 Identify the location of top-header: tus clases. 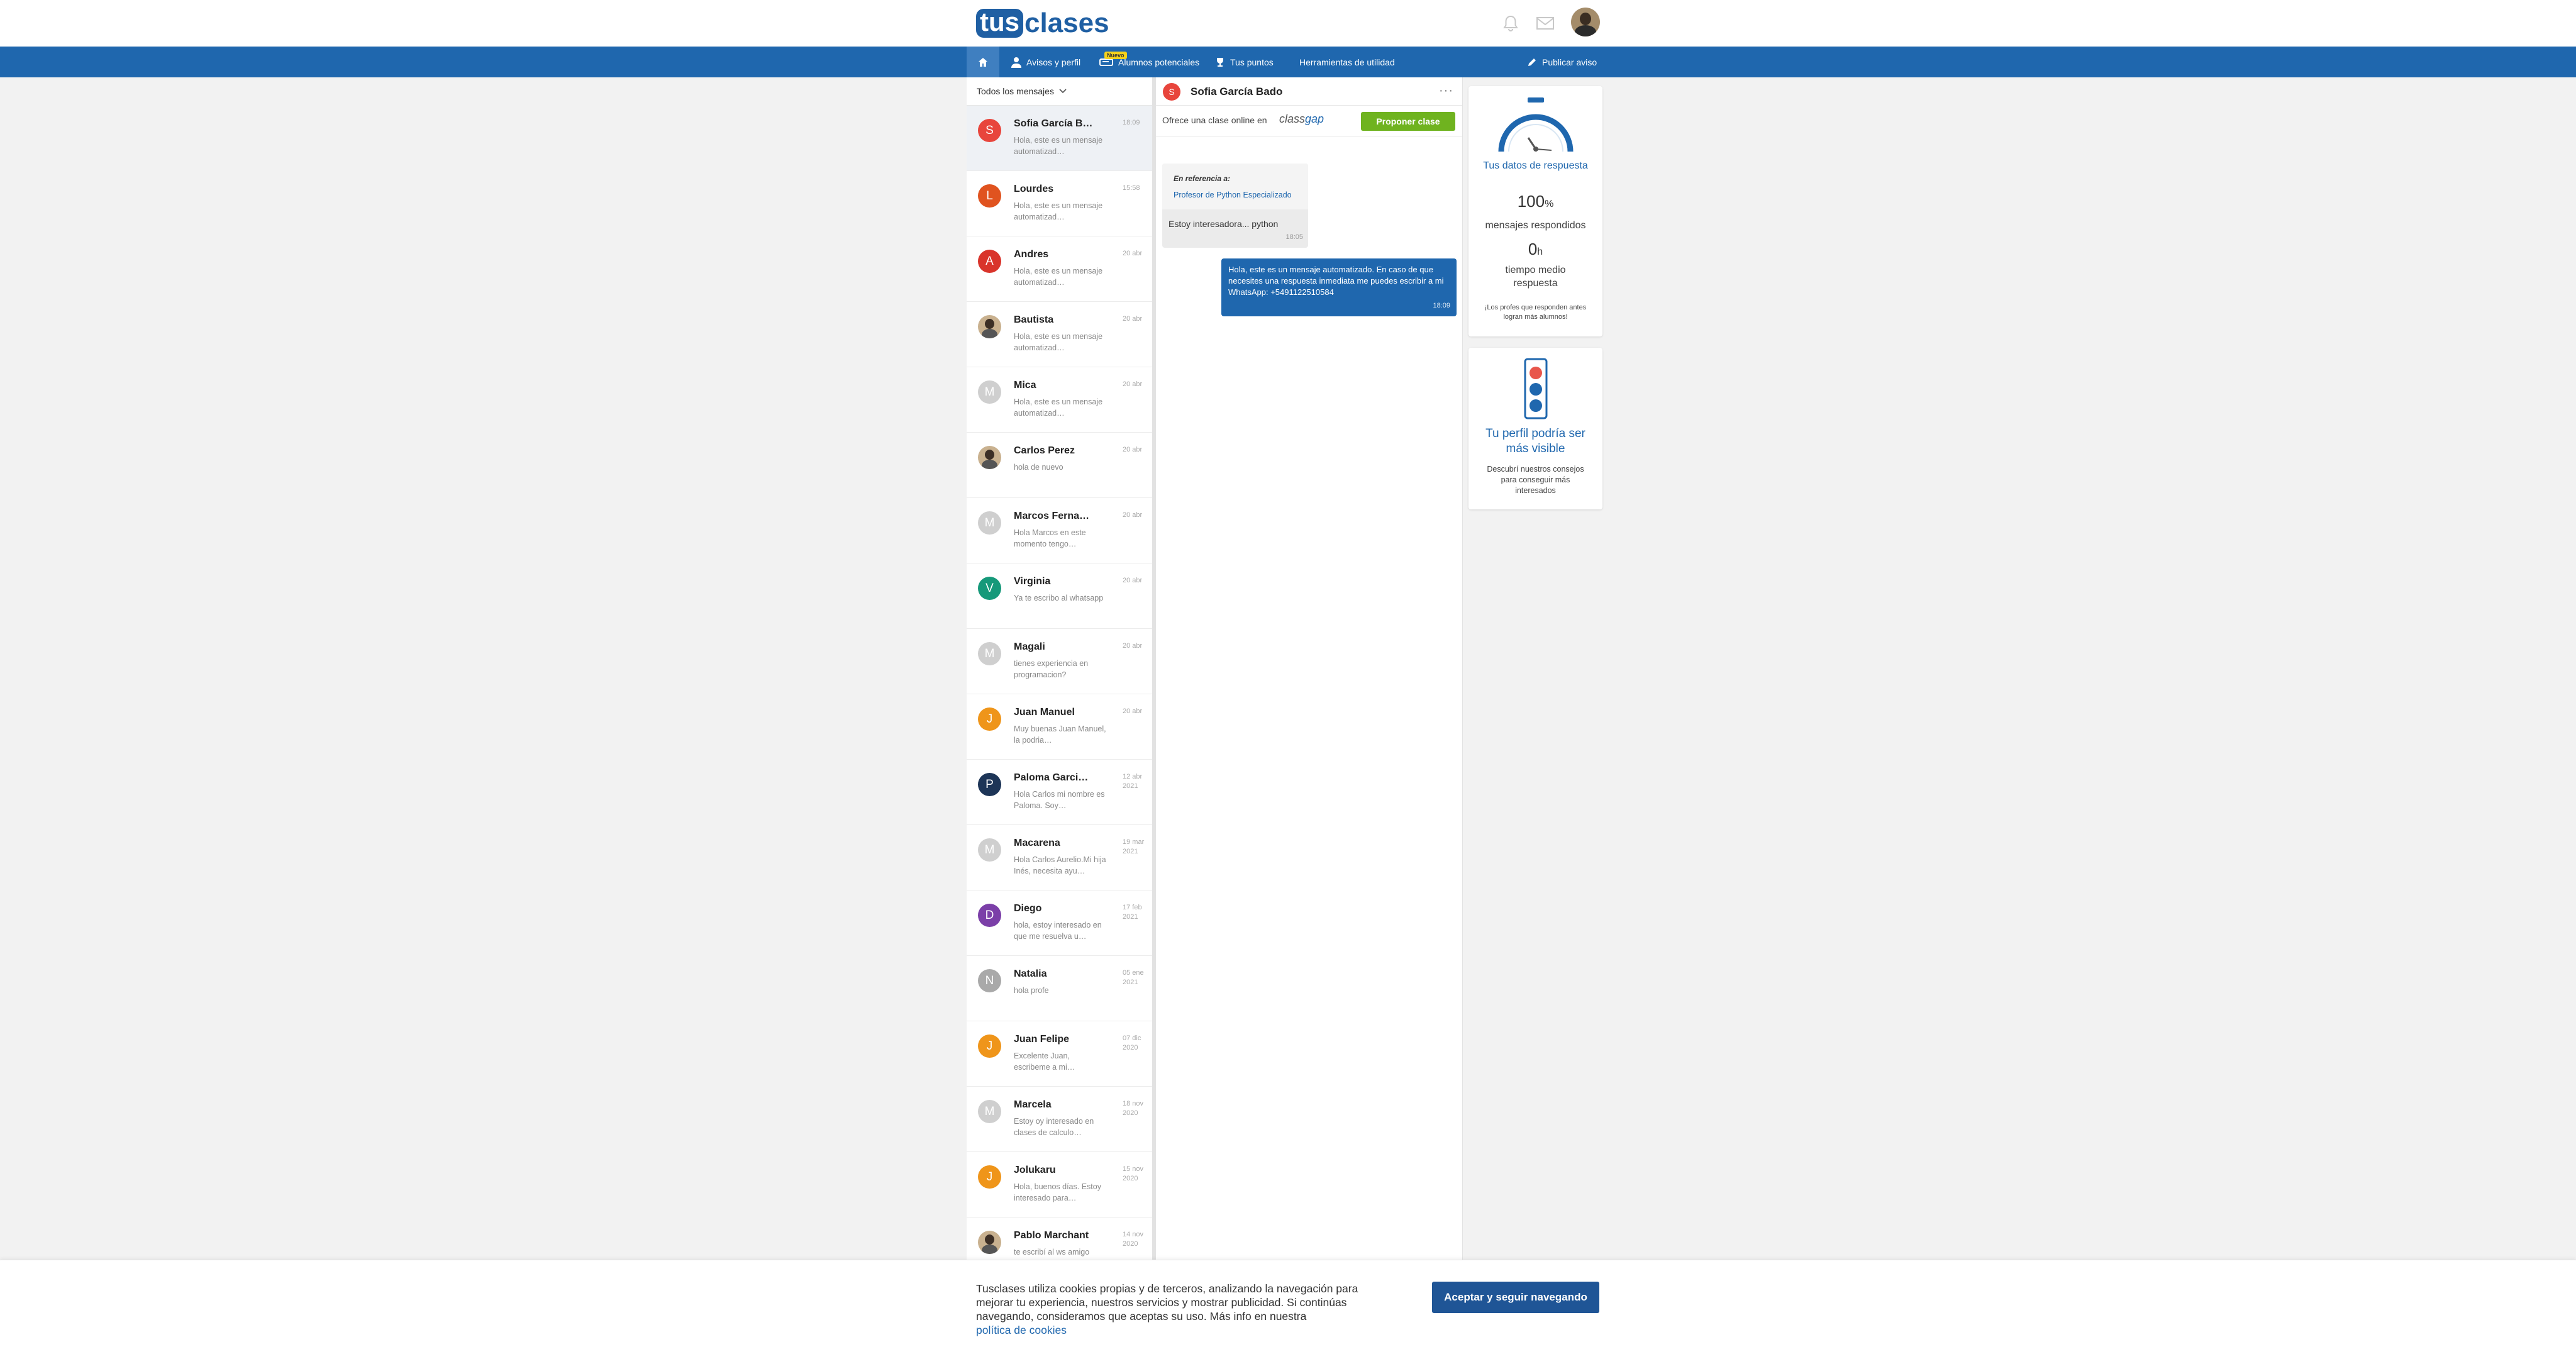
(1288, 23).